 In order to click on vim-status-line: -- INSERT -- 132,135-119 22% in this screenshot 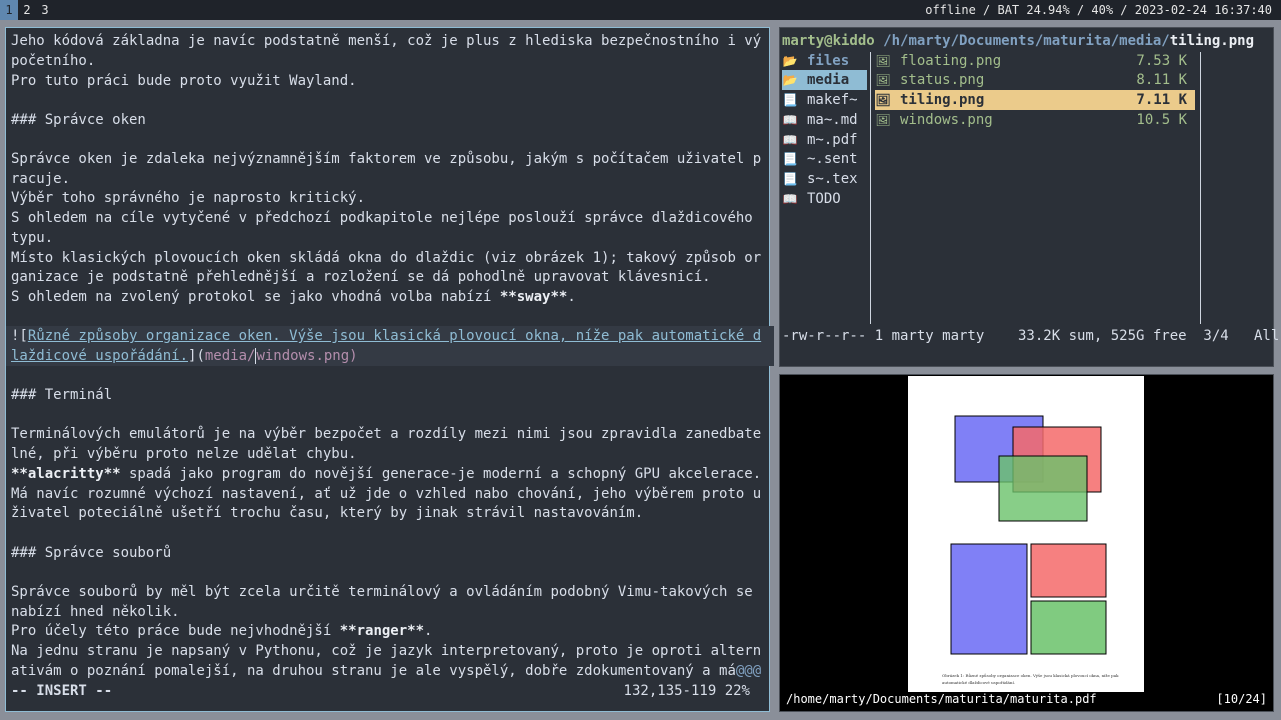, I will do `click(388, 691)`.